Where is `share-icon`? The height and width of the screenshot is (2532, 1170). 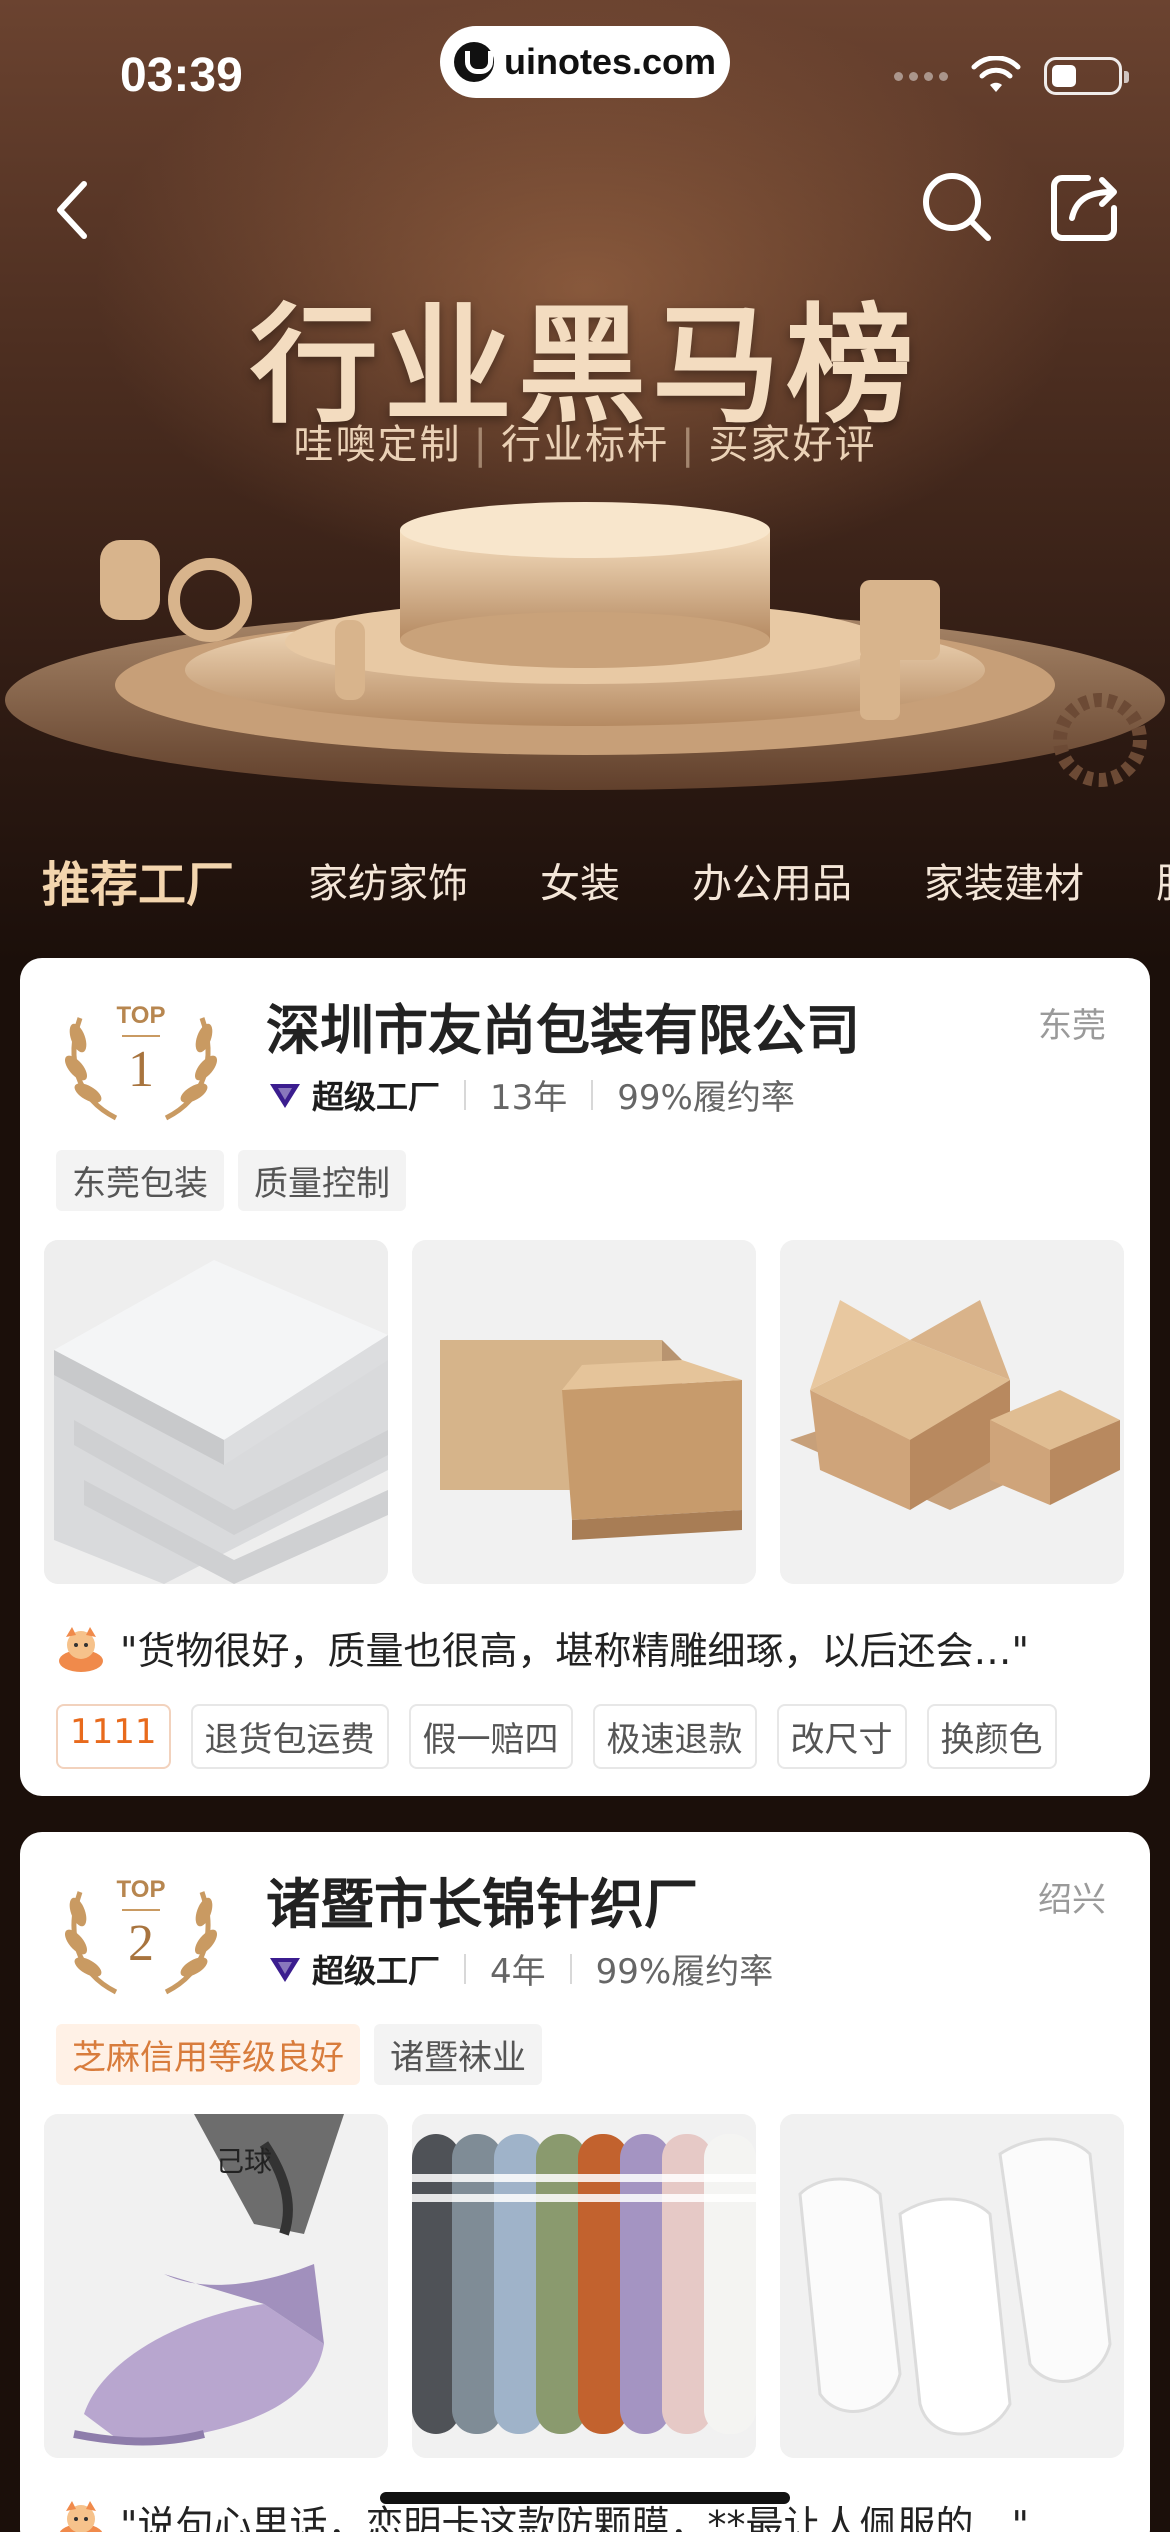 share-icon is located at coordinates (1086, 206).